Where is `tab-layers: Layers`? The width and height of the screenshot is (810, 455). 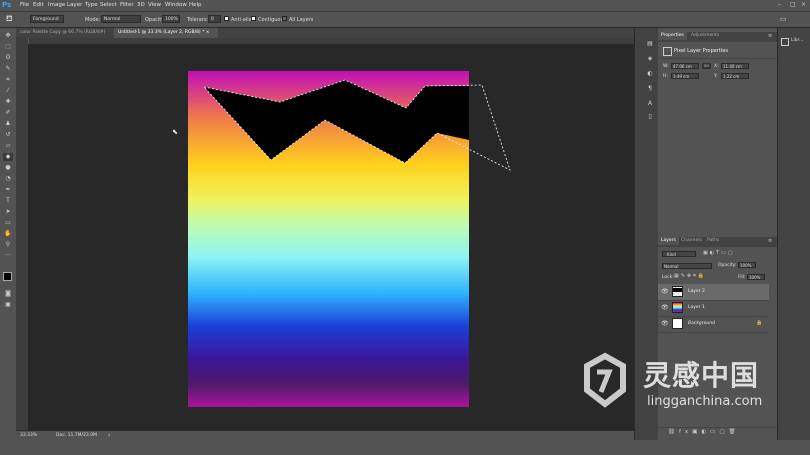
tab-layers: Layers is located at coordinates (668, 241).